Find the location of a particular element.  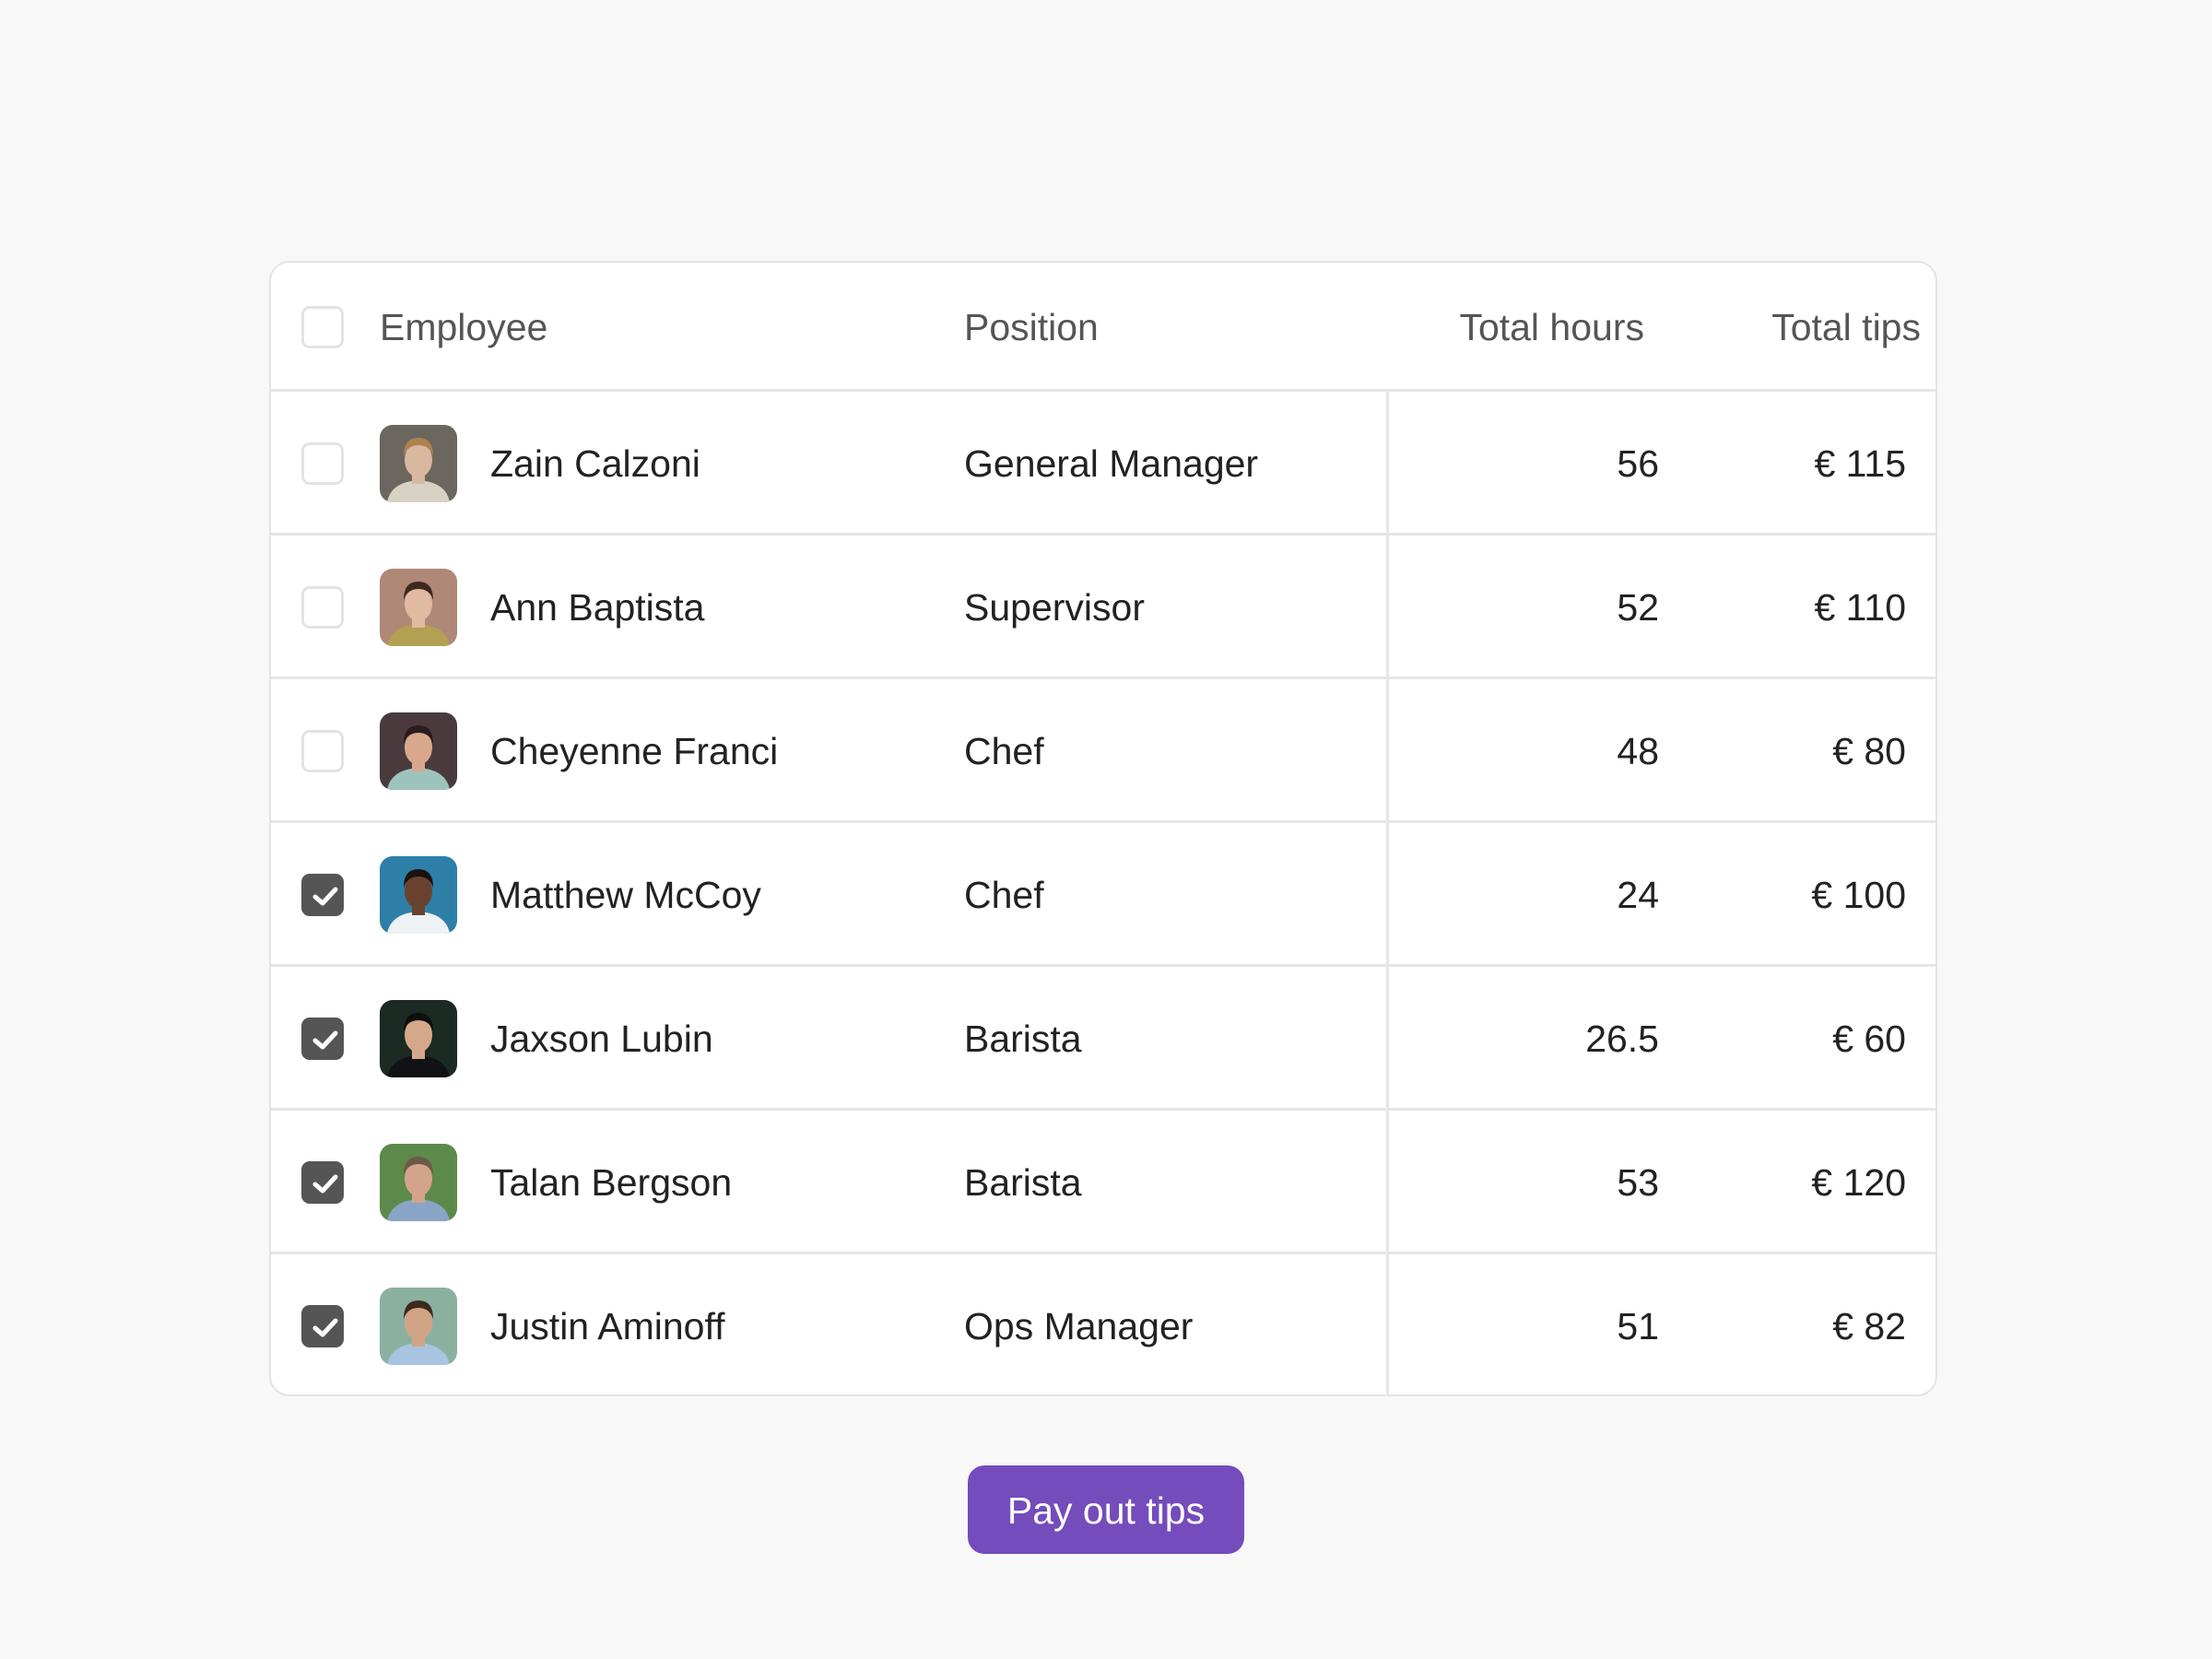

column-header-total-hours: Total hours is located at coordinates (1551, 327).